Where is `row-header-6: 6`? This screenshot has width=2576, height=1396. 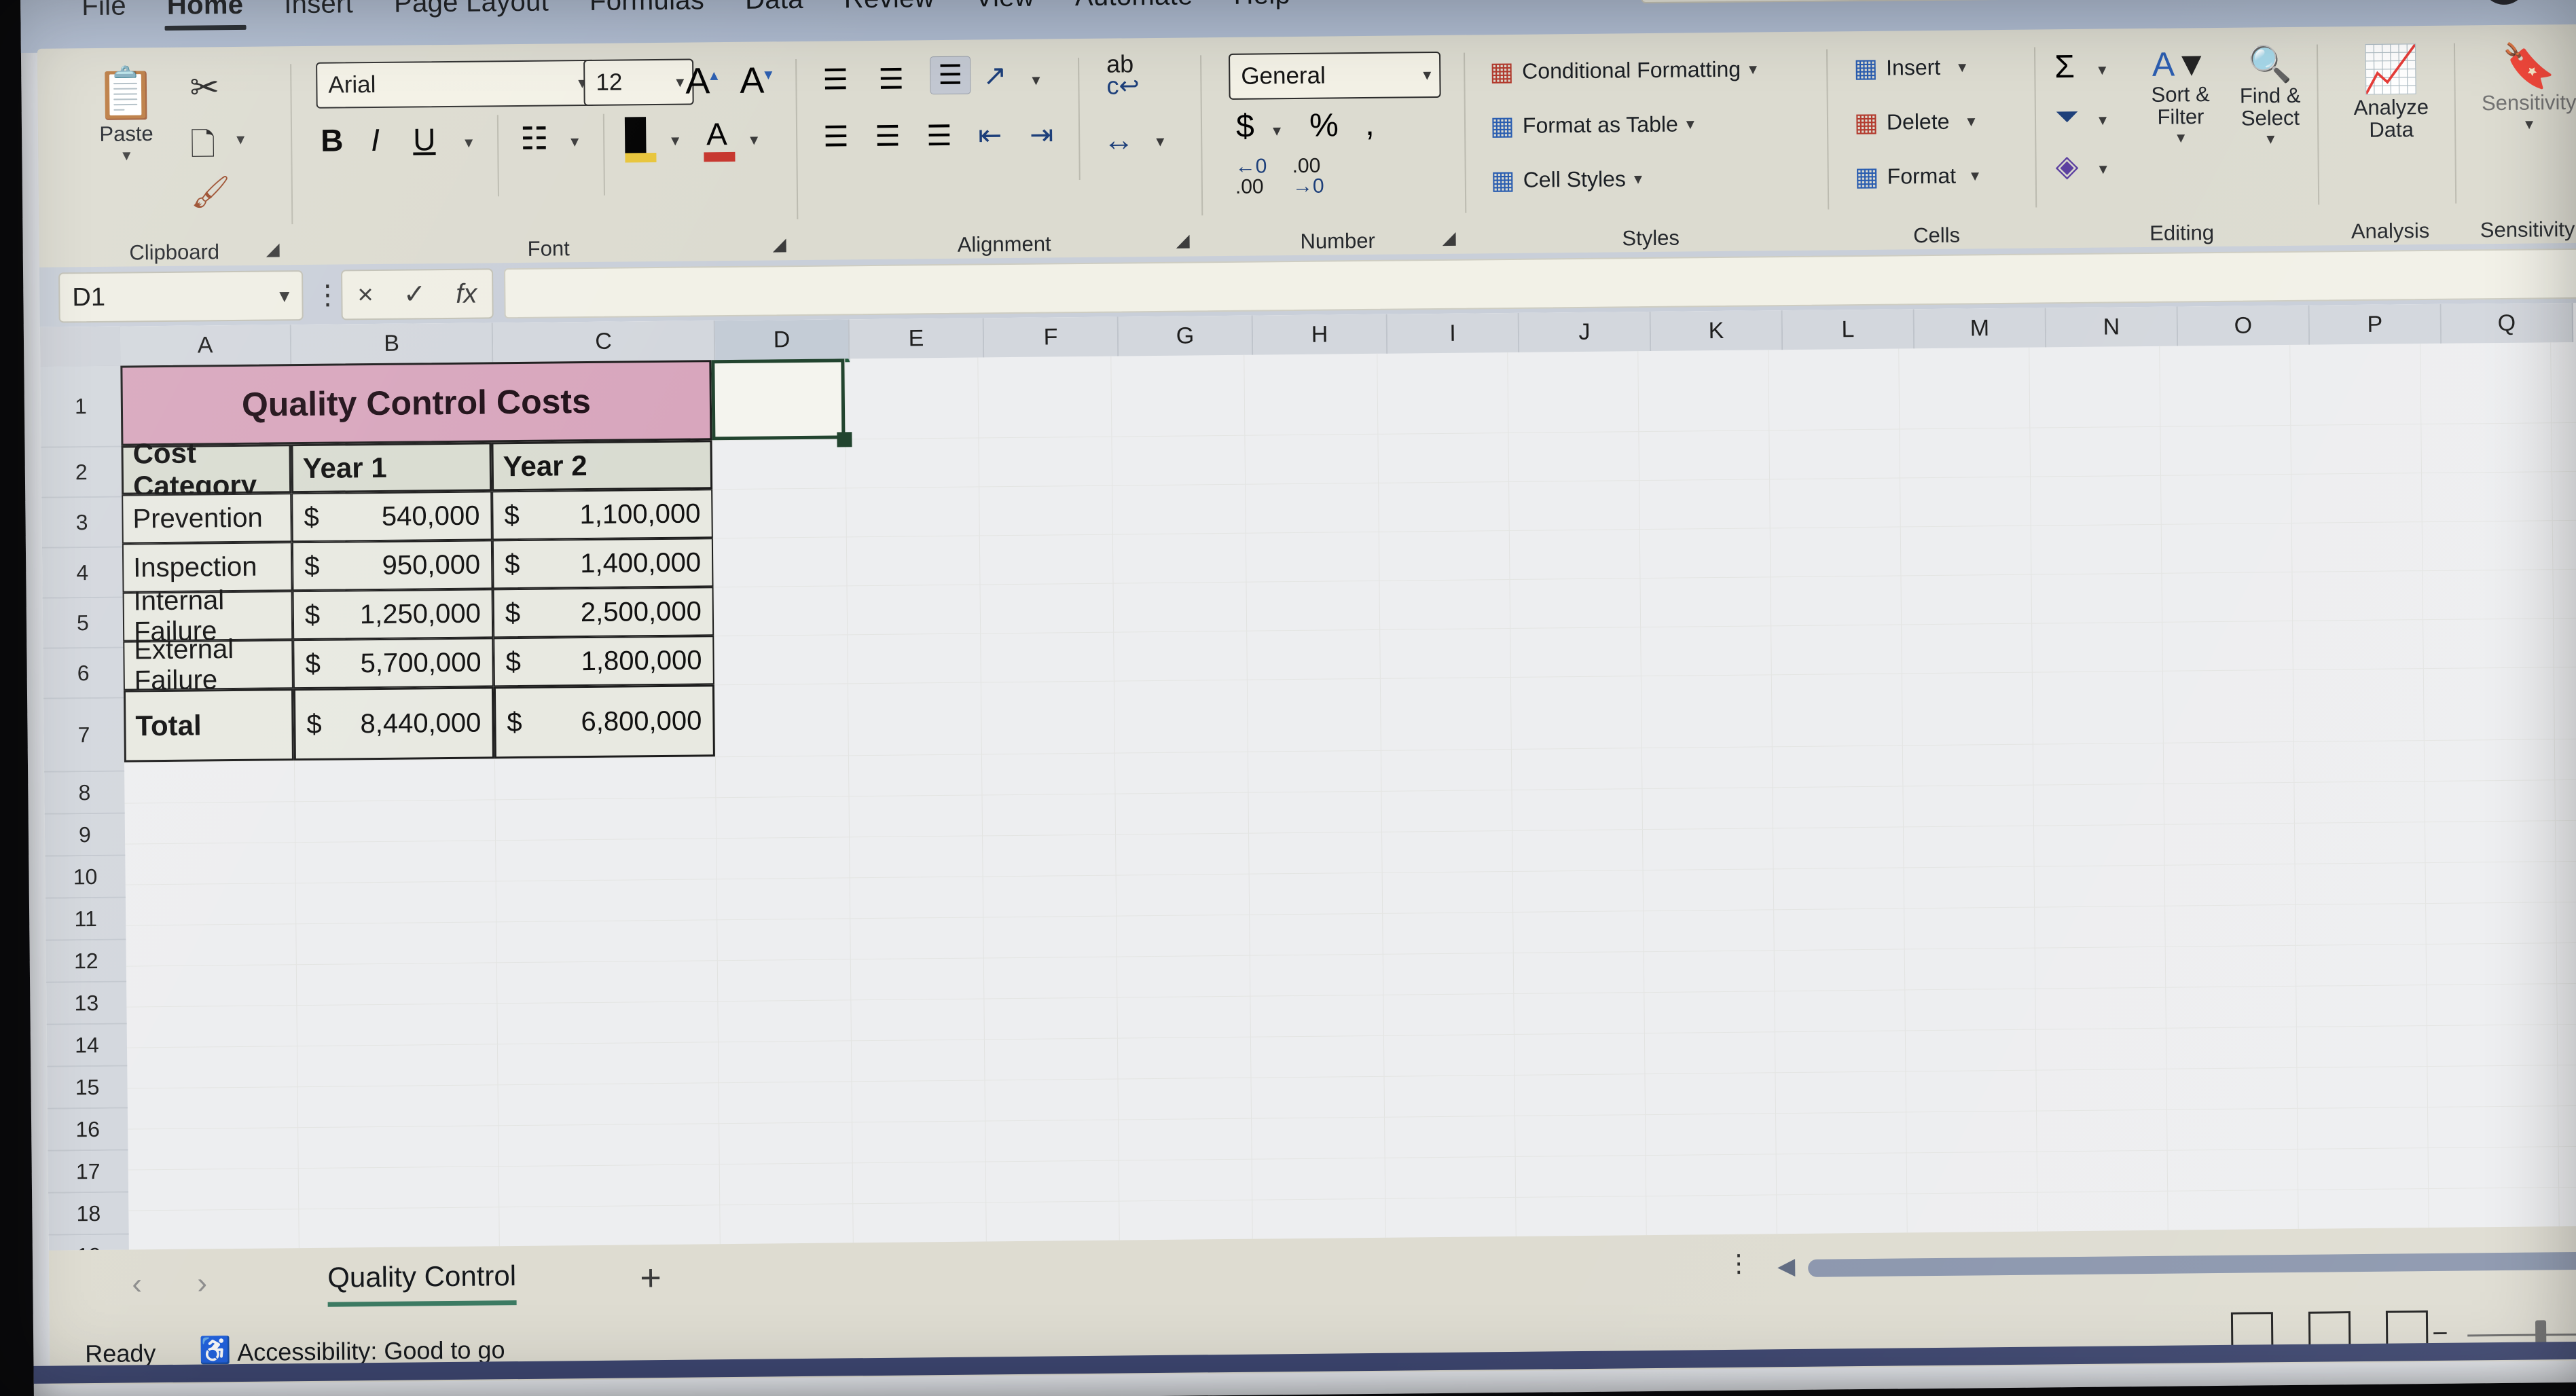 row-header-6: 6 is located at coordinates (83, 673).